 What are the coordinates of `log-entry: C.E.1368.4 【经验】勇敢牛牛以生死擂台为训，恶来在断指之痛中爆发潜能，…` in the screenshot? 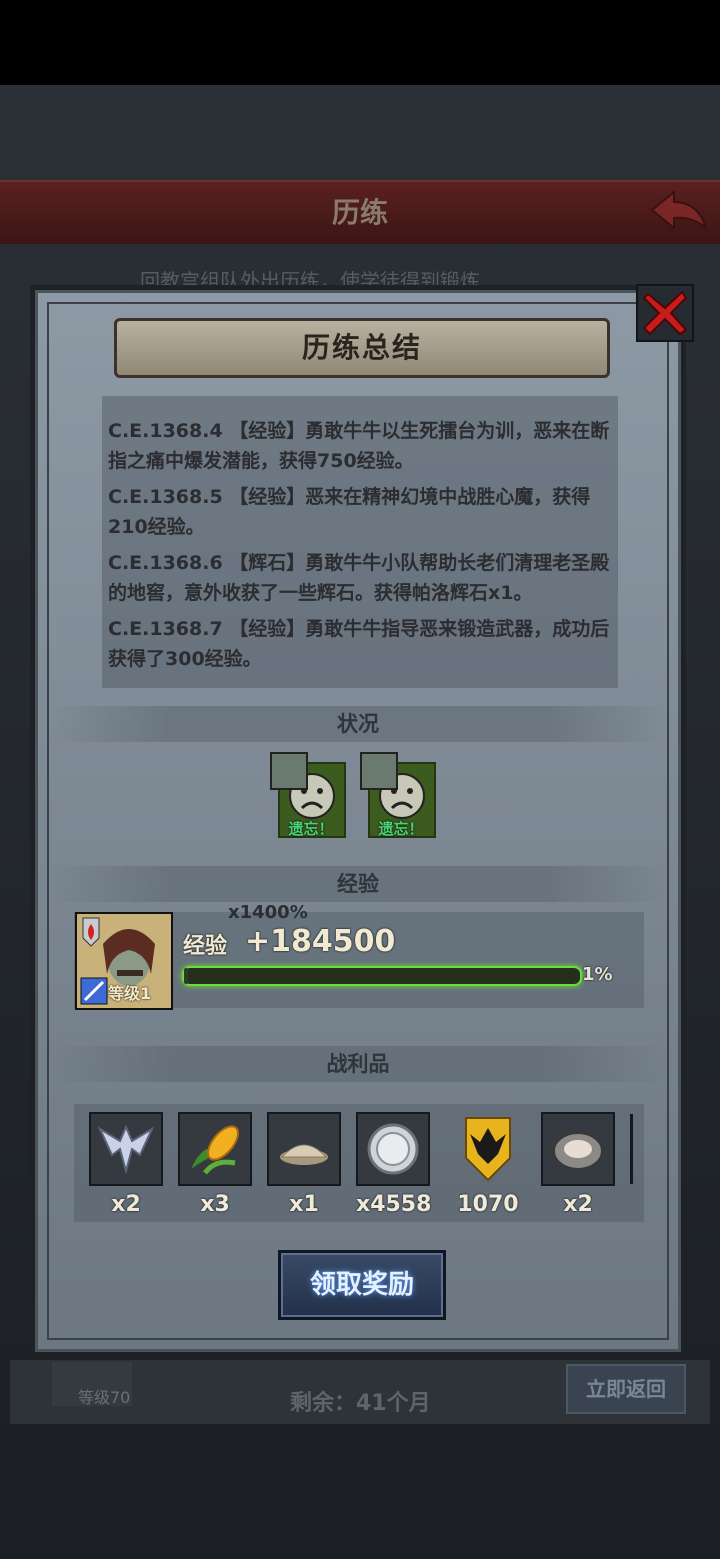 It's located at (359, 446).